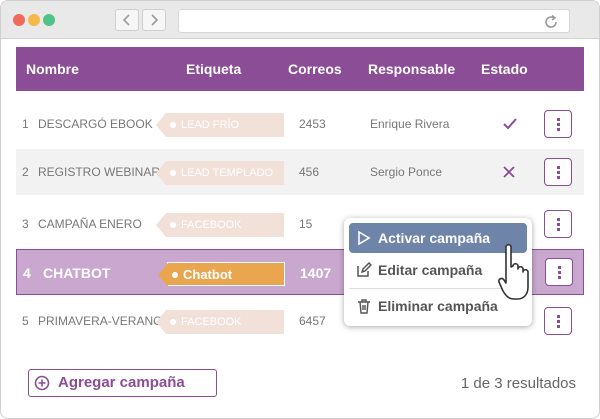  What do you see at coordinates (99, 172) in the screenshot?
I see `row-name: REGISTRO WEBINAR` at bounding box center [99, 172].